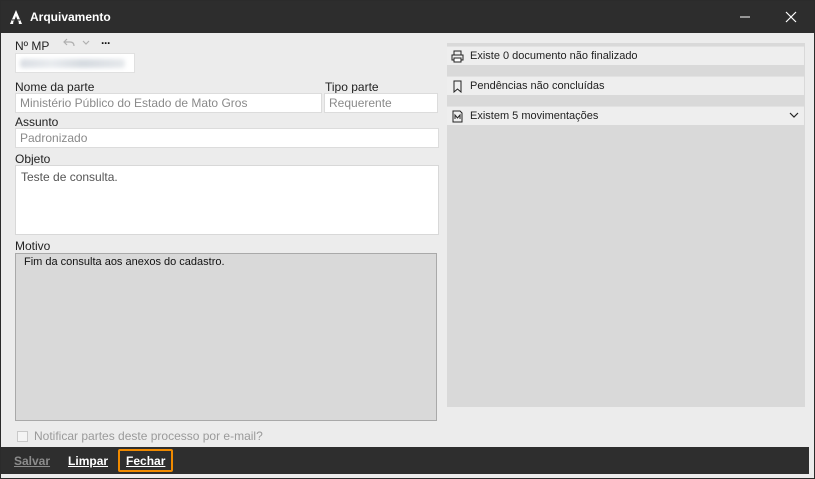  Describe the element at coordinates (33, 246) in the screenshot. I see `motivo-label: Motivo` at that location.